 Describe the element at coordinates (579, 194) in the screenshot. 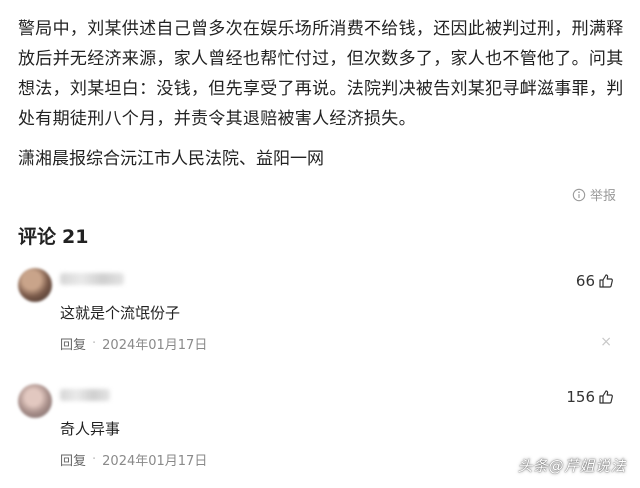

I see `info-circle-icon` at that location.